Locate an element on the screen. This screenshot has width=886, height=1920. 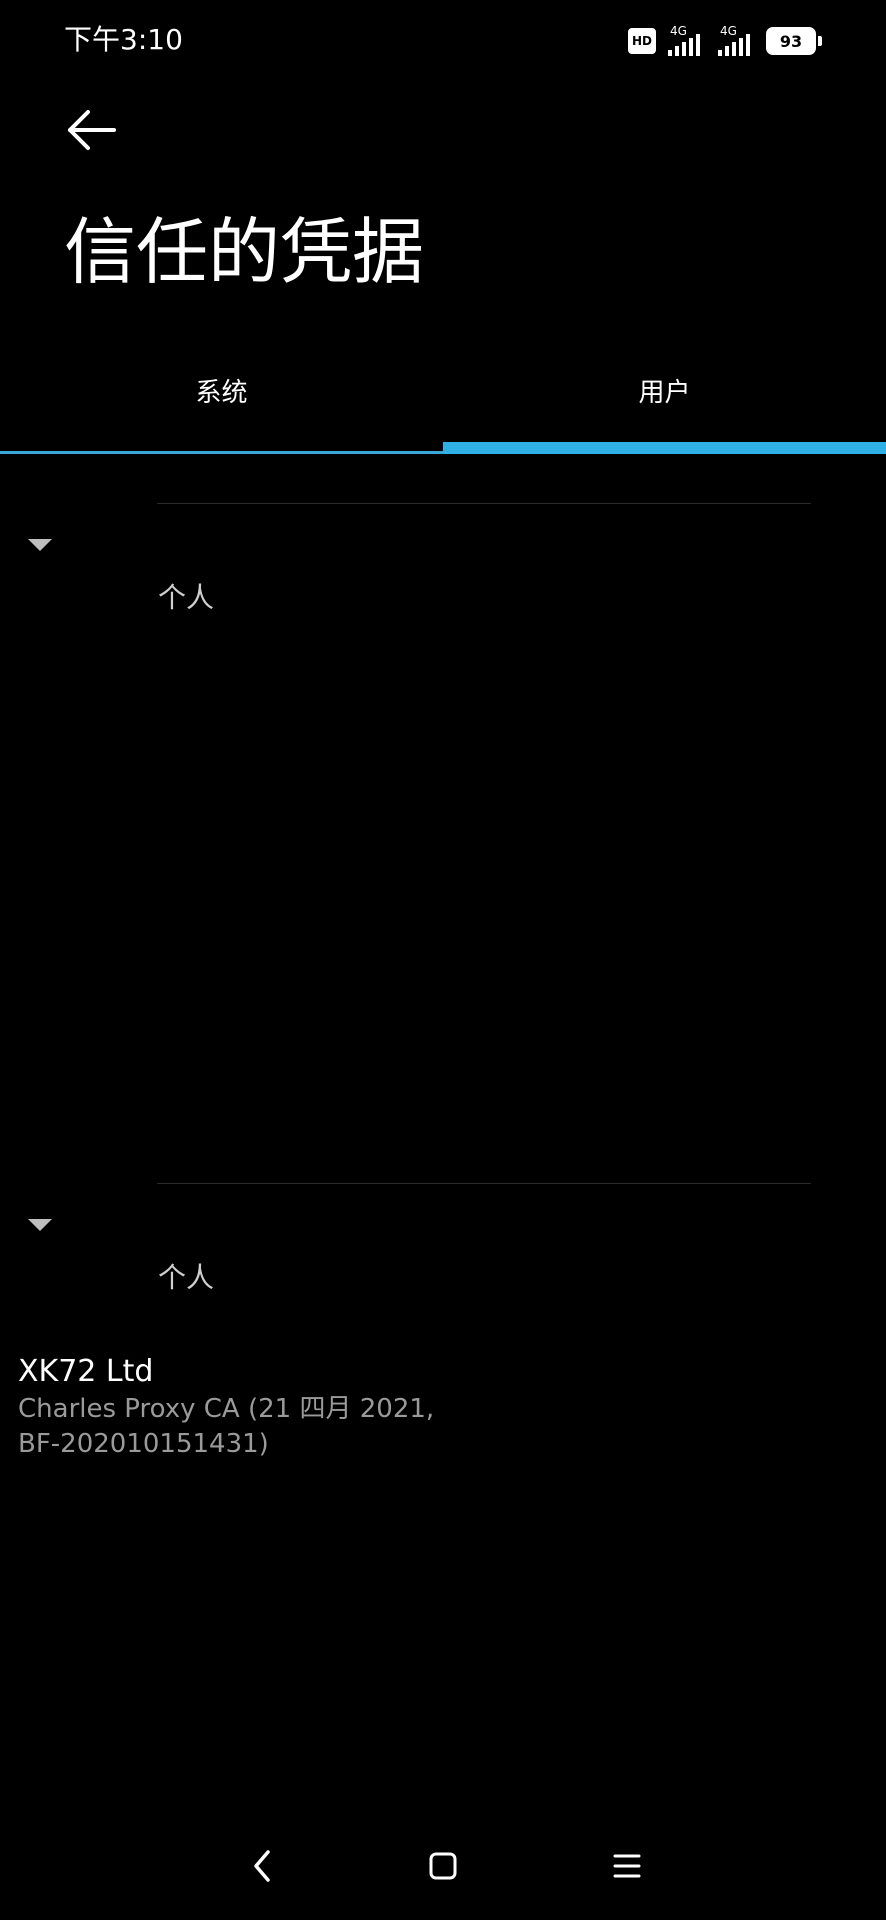
tab-system: 系统 is located at coordinates (221, 390).